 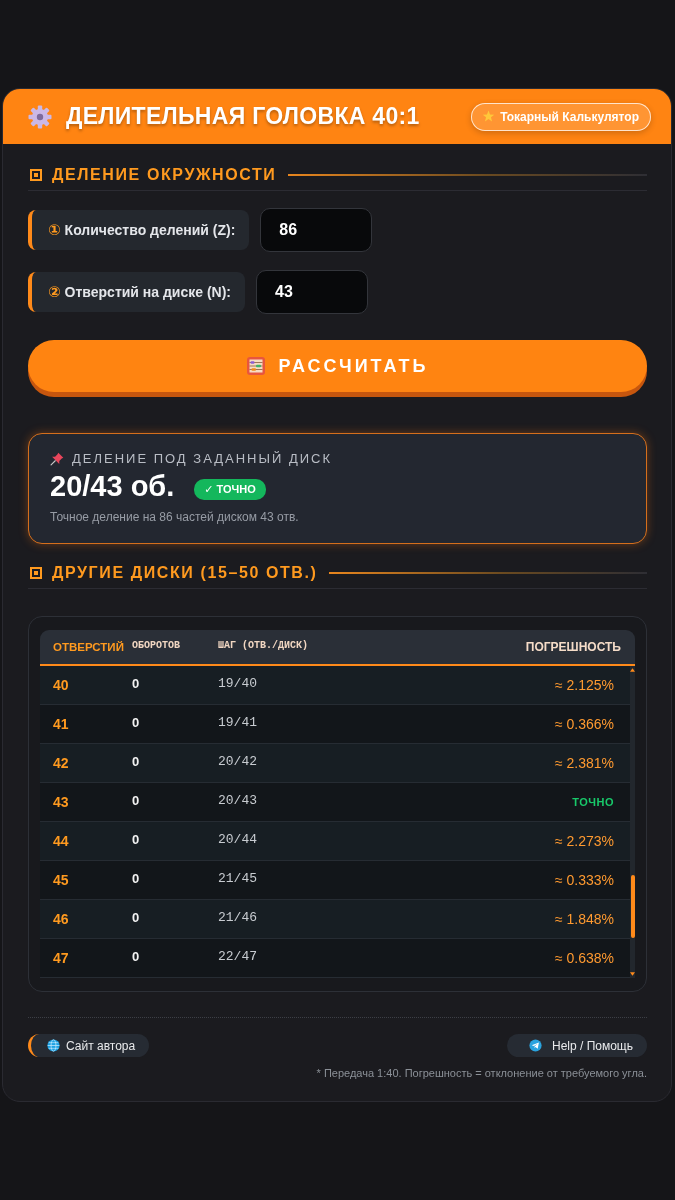 What do you see at coordinates (584, 763) in the screenshot?
I see `error-cell: ≈ 2.381%` at bounding box center [584, 763].